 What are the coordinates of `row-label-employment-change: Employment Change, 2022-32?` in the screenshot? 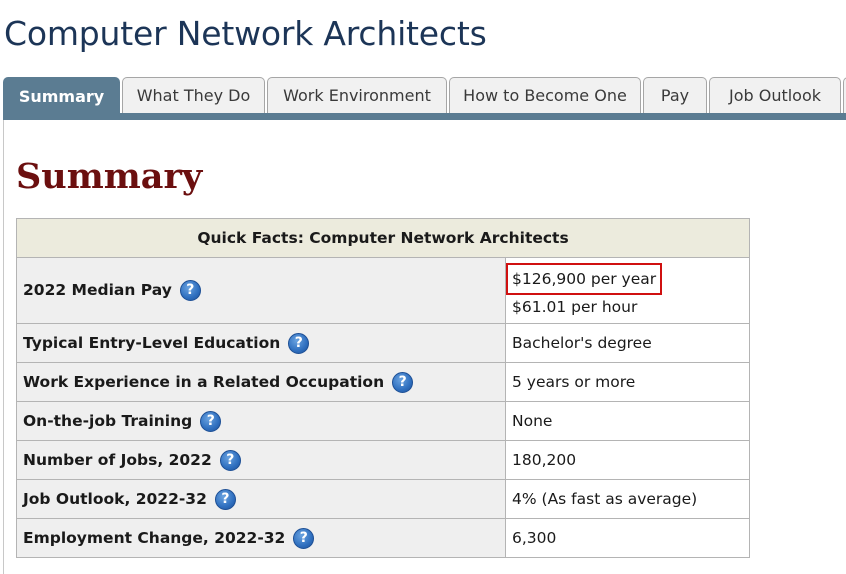 It's located at (261, 538).